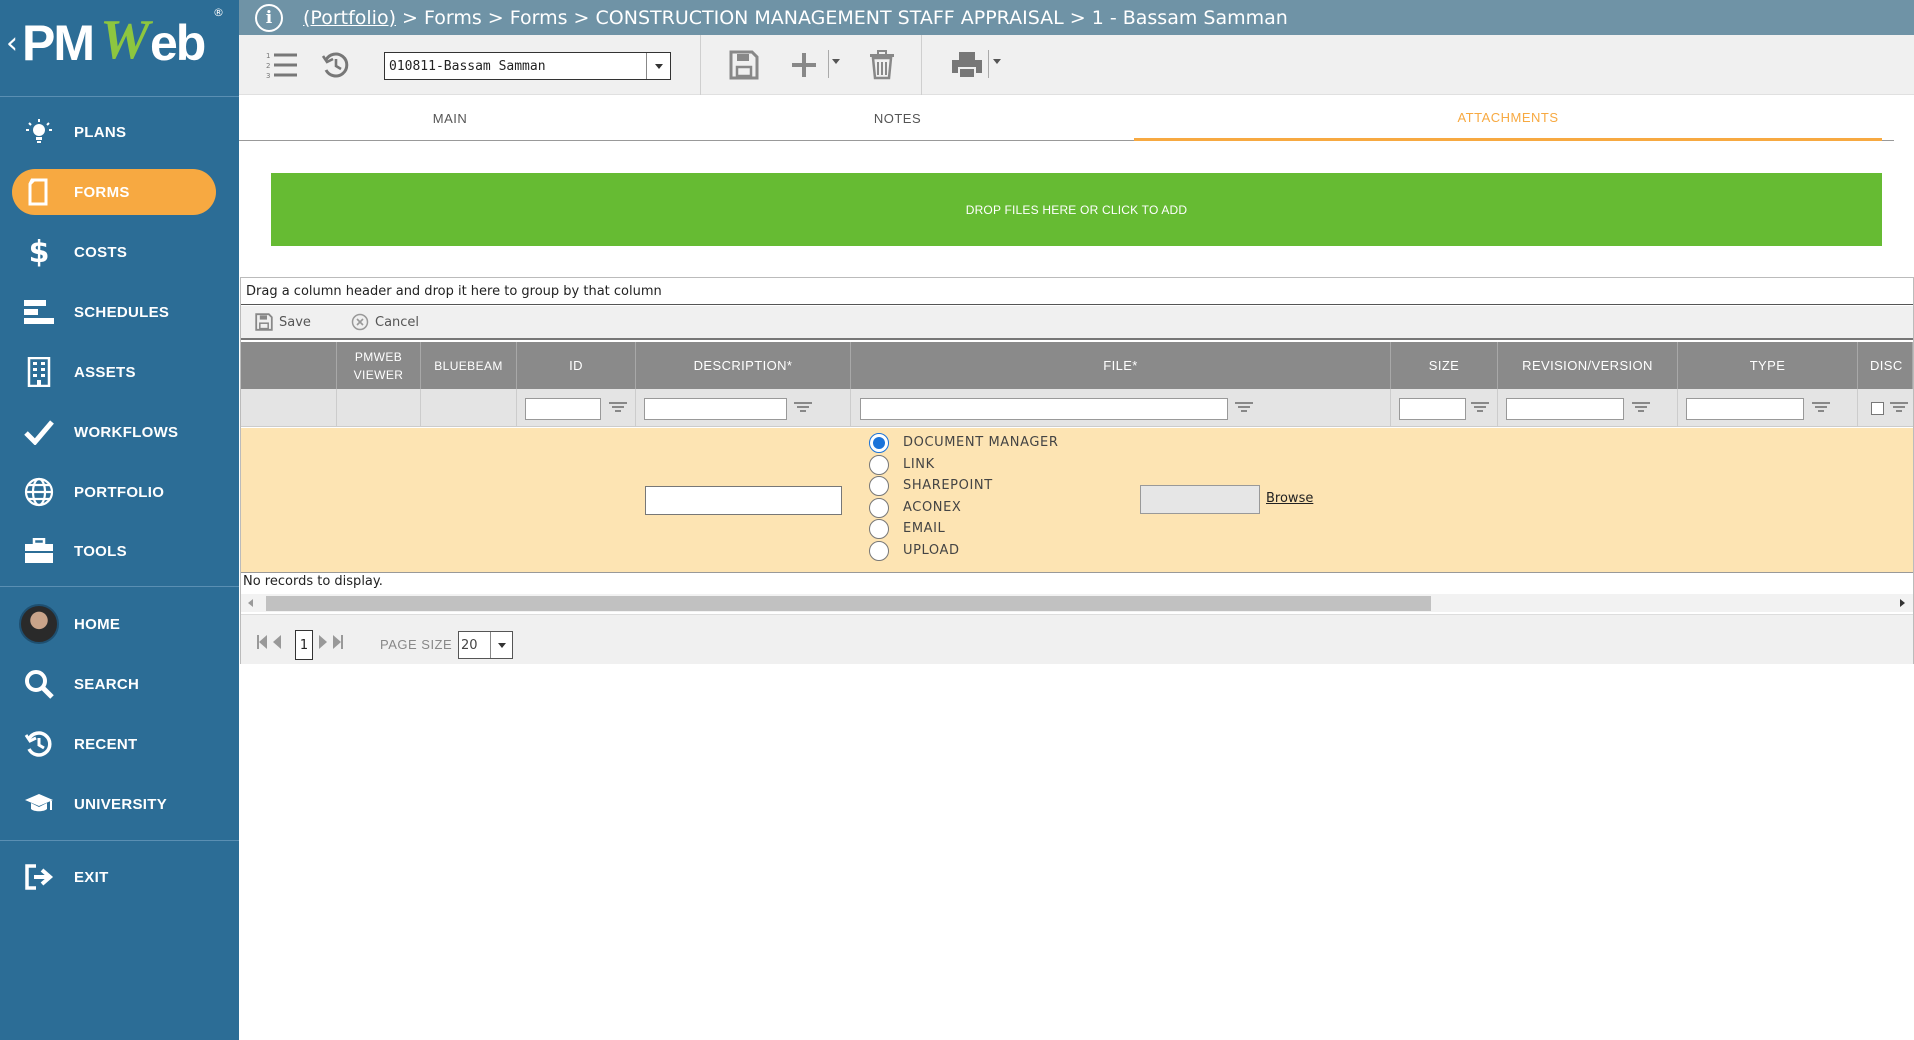  I want to click on filter-disc-checkbox, so click(1877, 408).